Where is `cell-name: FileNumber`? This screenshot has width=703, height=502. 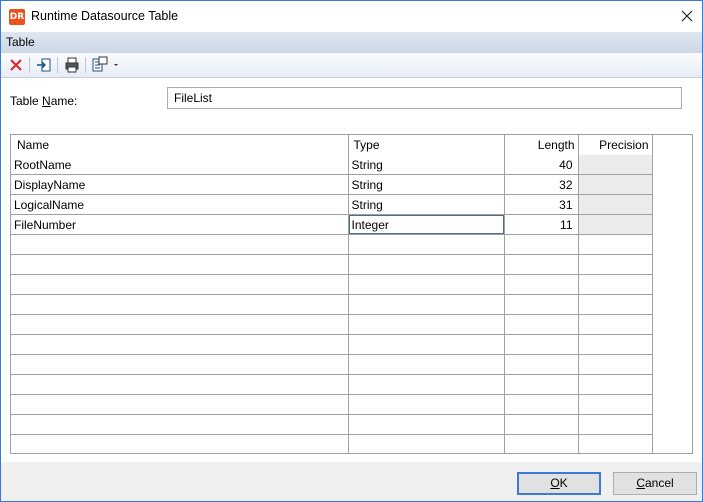 cell-name: FileNumber is located at coordinates (180, 224).